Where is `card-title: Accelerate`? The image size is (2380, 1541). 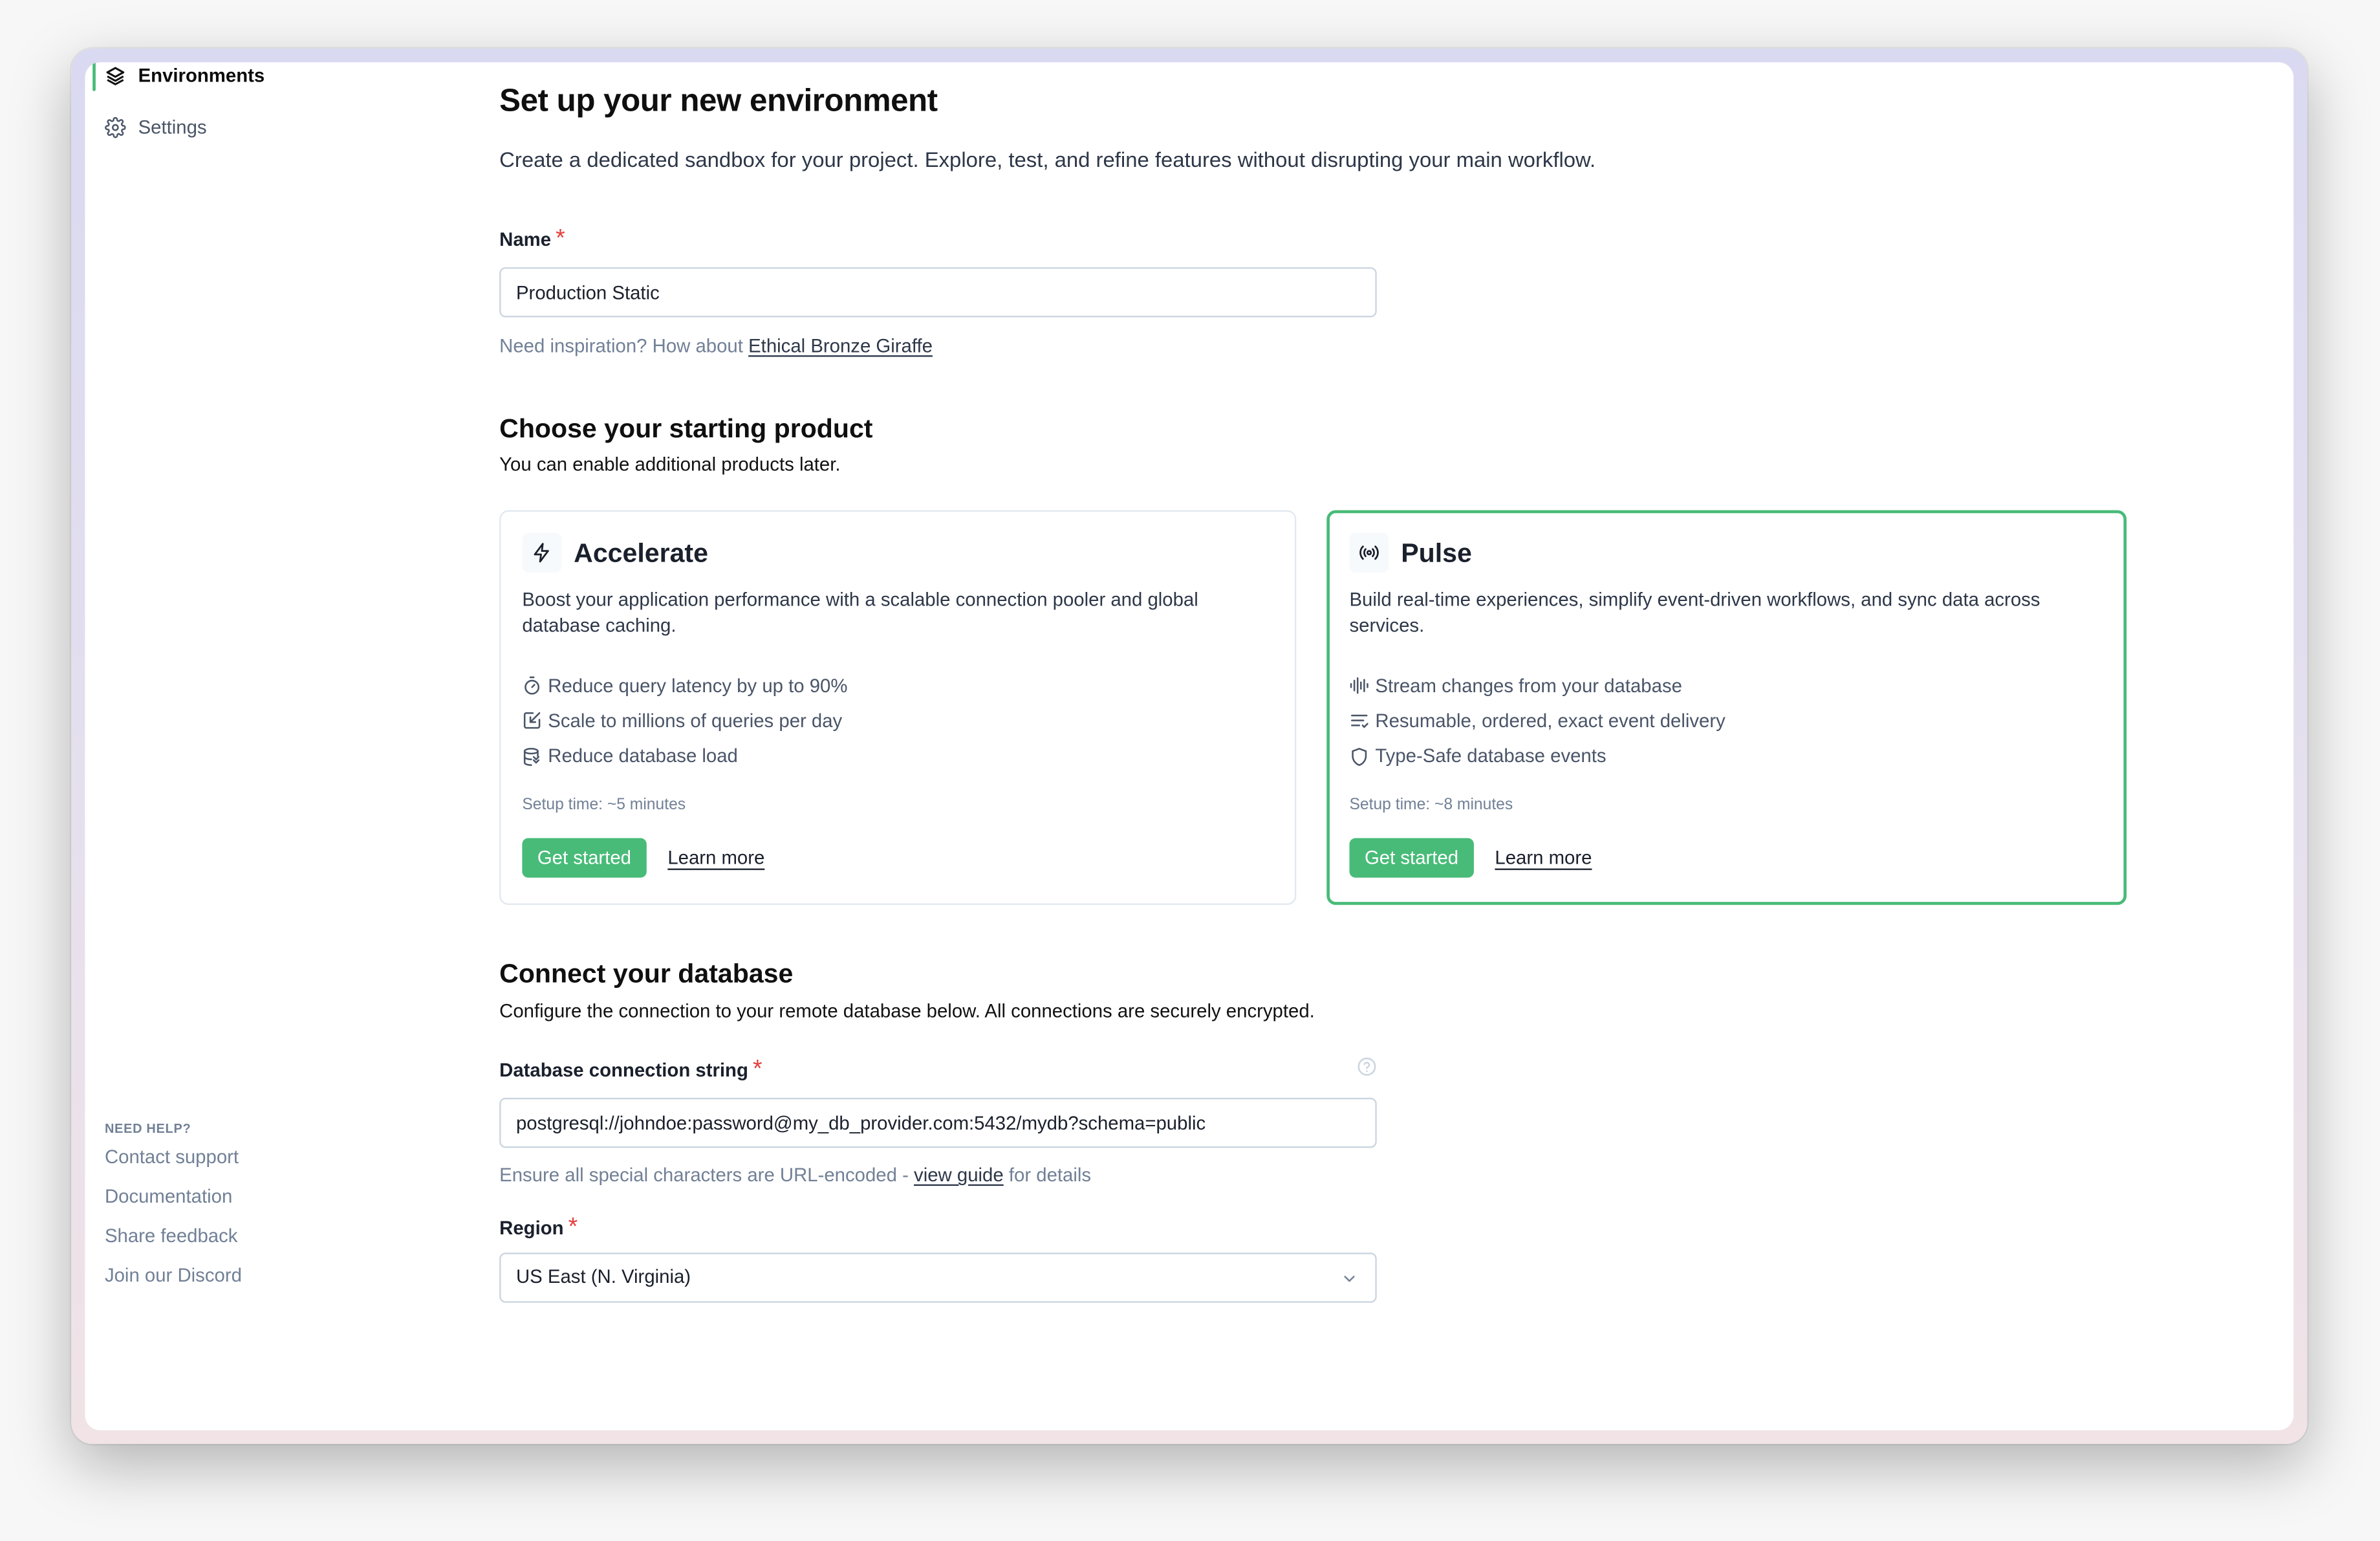 card-title: Accelerate is located at coordinates (641, 551).